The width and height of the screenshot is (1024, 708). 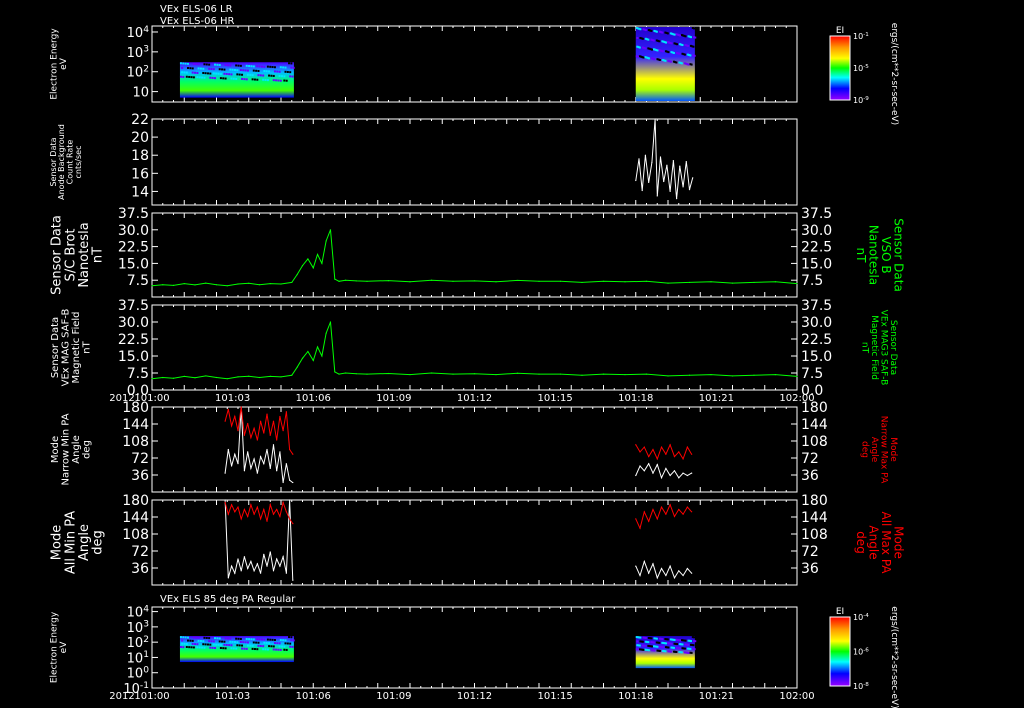 What do you see at coordinates (151, 398) in the screenshot?
I see `x-tick-label: 101:00` at bounding box center [151, 398].